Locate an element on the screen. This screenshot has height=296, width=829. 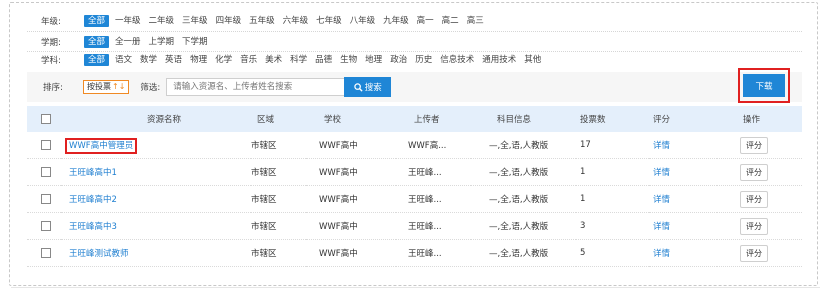
term-option: 下学期 is located at coordinates (195, 42).